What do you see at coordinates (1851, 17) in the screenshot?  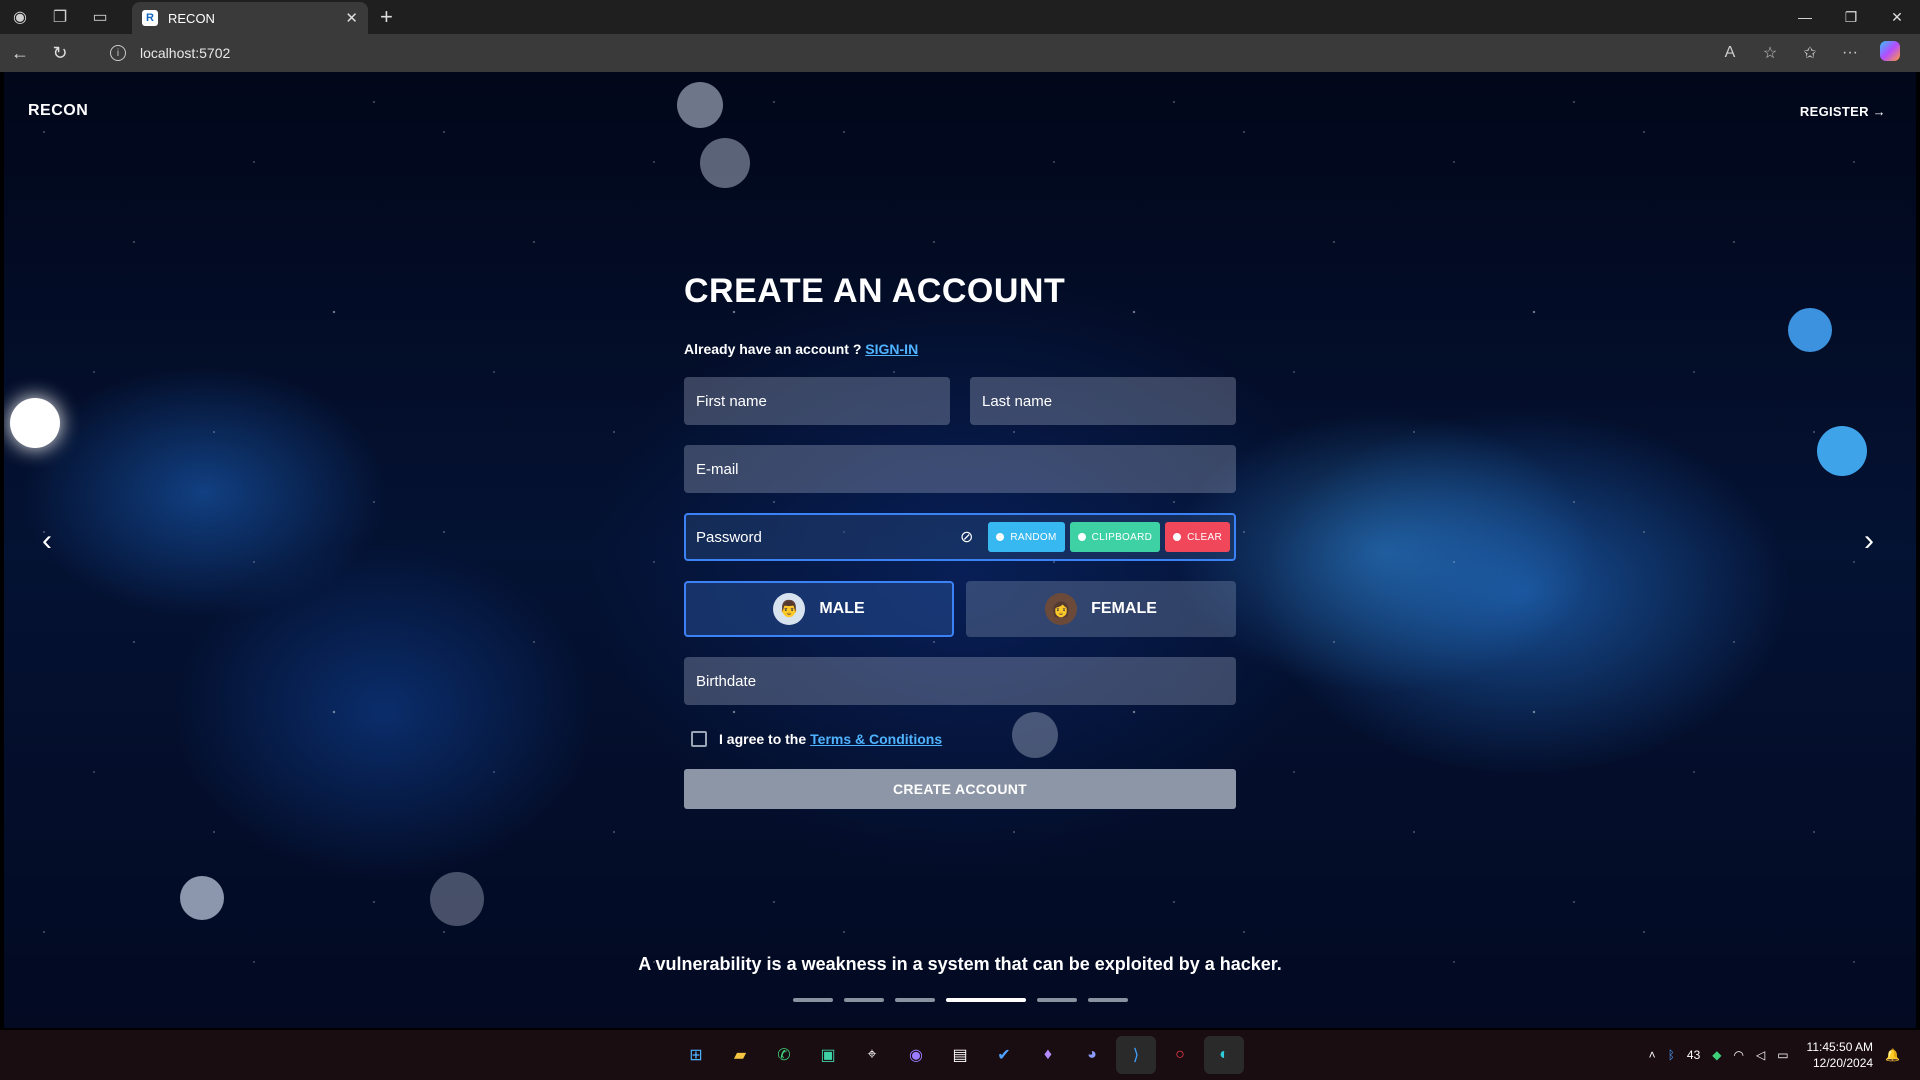 I see `restore-icon: ❐` at bounding box center [1851, 17].